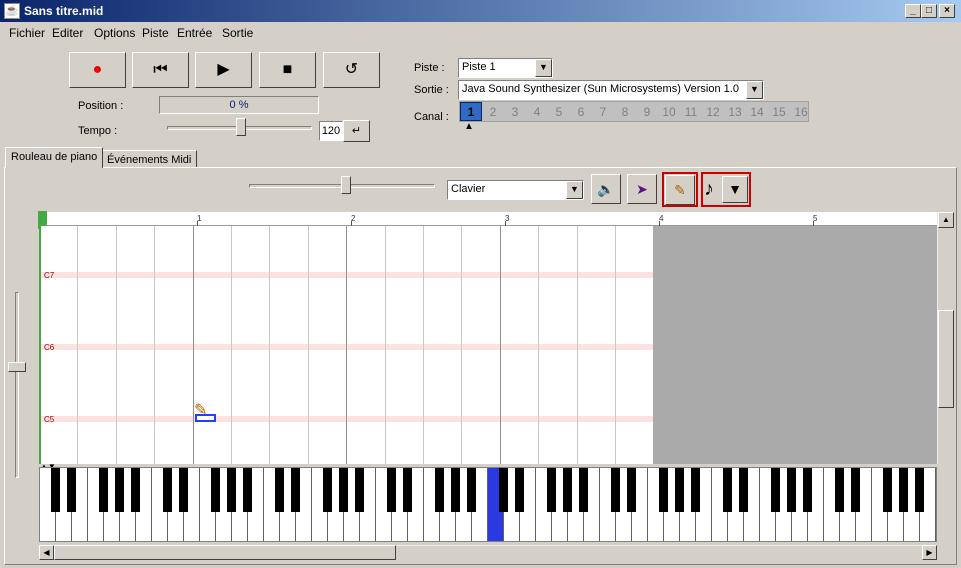 Image resolution: width=961 pixels, height=568 pixels. What do you see at coordinates (351, 70) in the screenshot?
I see `loop-button: ↺` at bounding box center [351, 70].